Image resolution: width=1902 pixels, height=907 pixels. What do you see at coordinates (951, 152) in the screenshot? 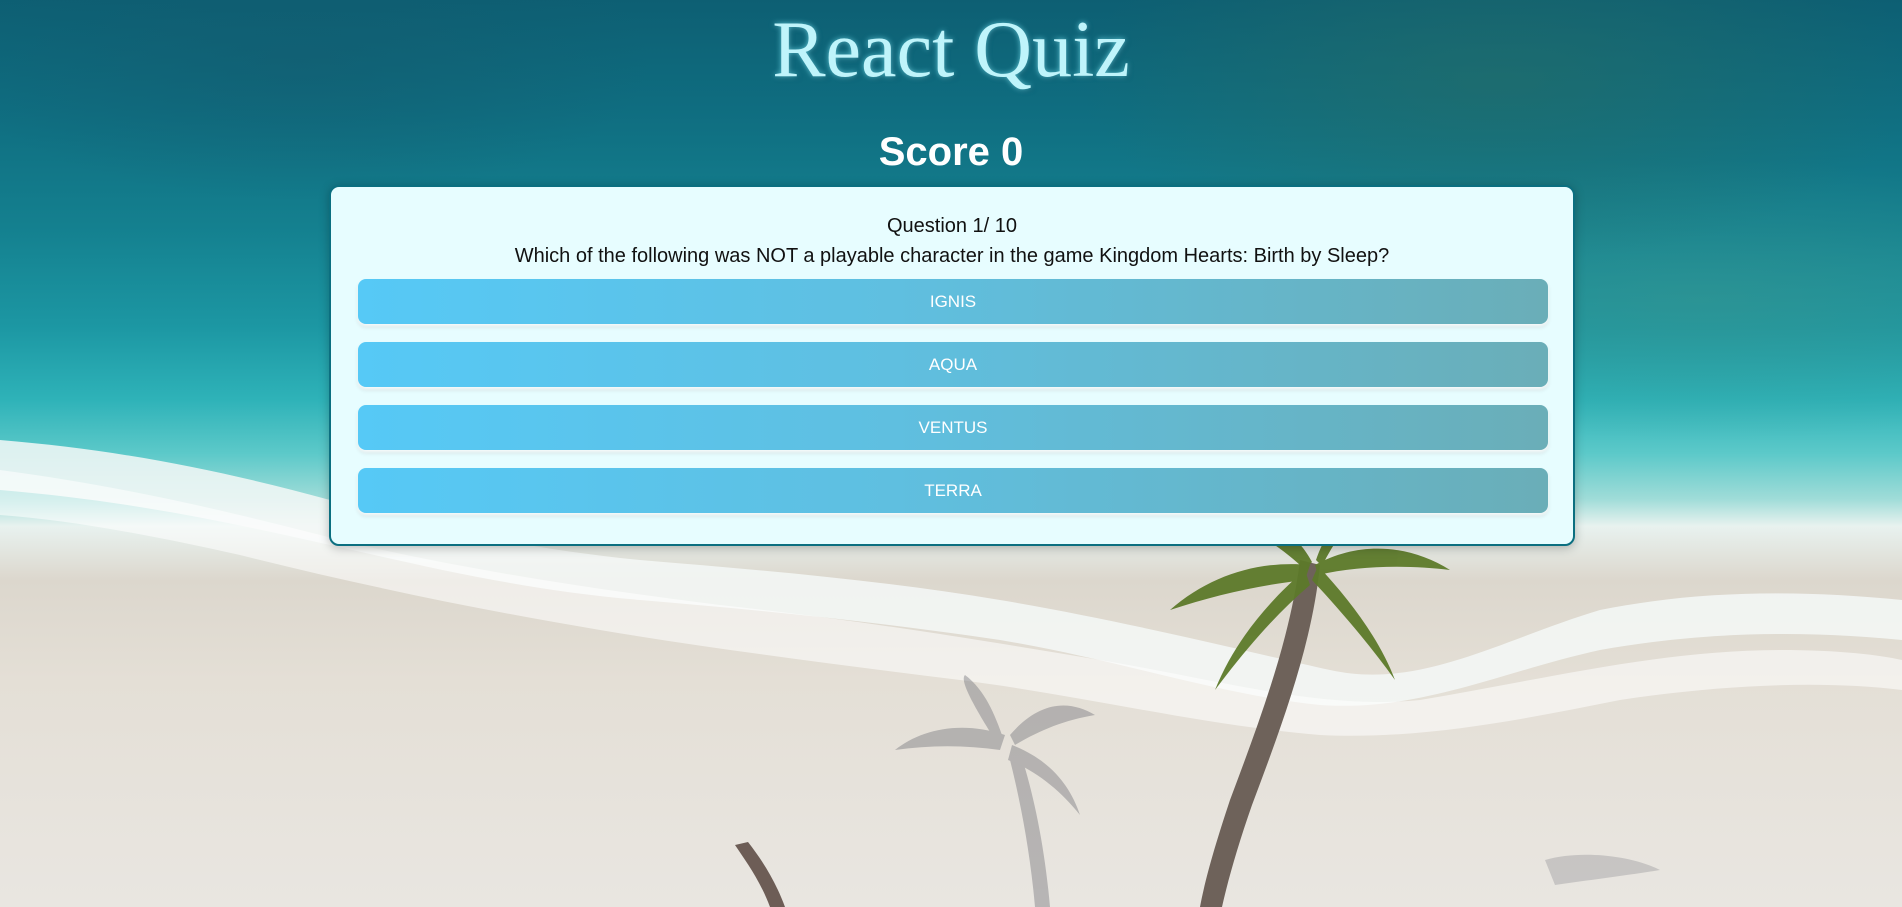
I see `score-display: Score 0` at bounding box center [951, 152].